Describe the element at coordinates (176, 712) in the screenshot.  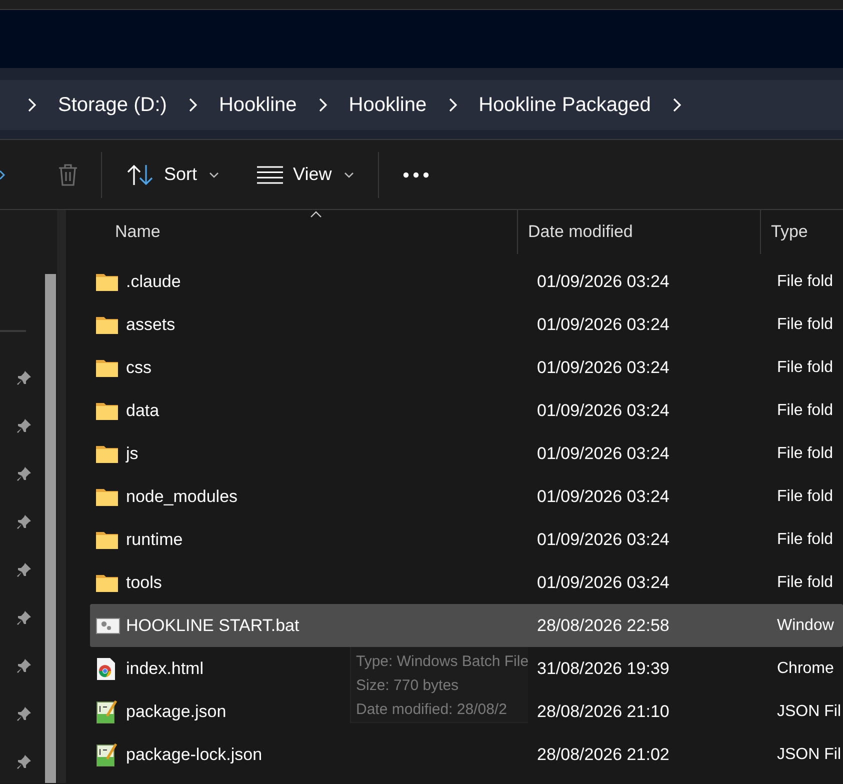
I see `file-name: package.json` at that location.